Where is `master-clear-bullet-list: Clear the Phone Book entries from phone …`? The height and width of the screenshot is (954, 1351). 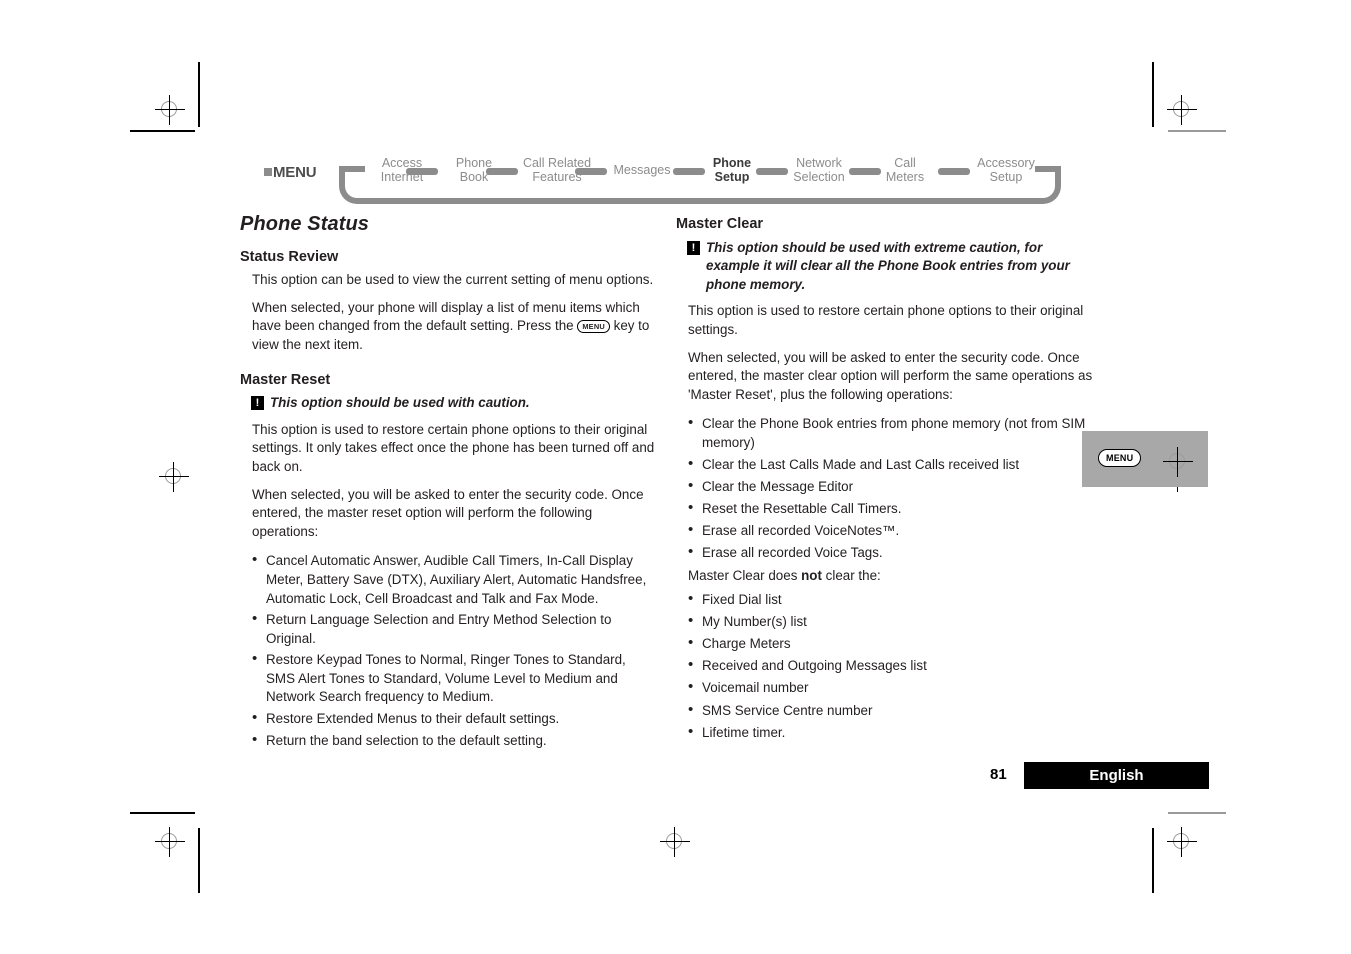
master-clear-bullet-list: Clear the Phone Book entries from phone … is located at coordinates (885, 488).